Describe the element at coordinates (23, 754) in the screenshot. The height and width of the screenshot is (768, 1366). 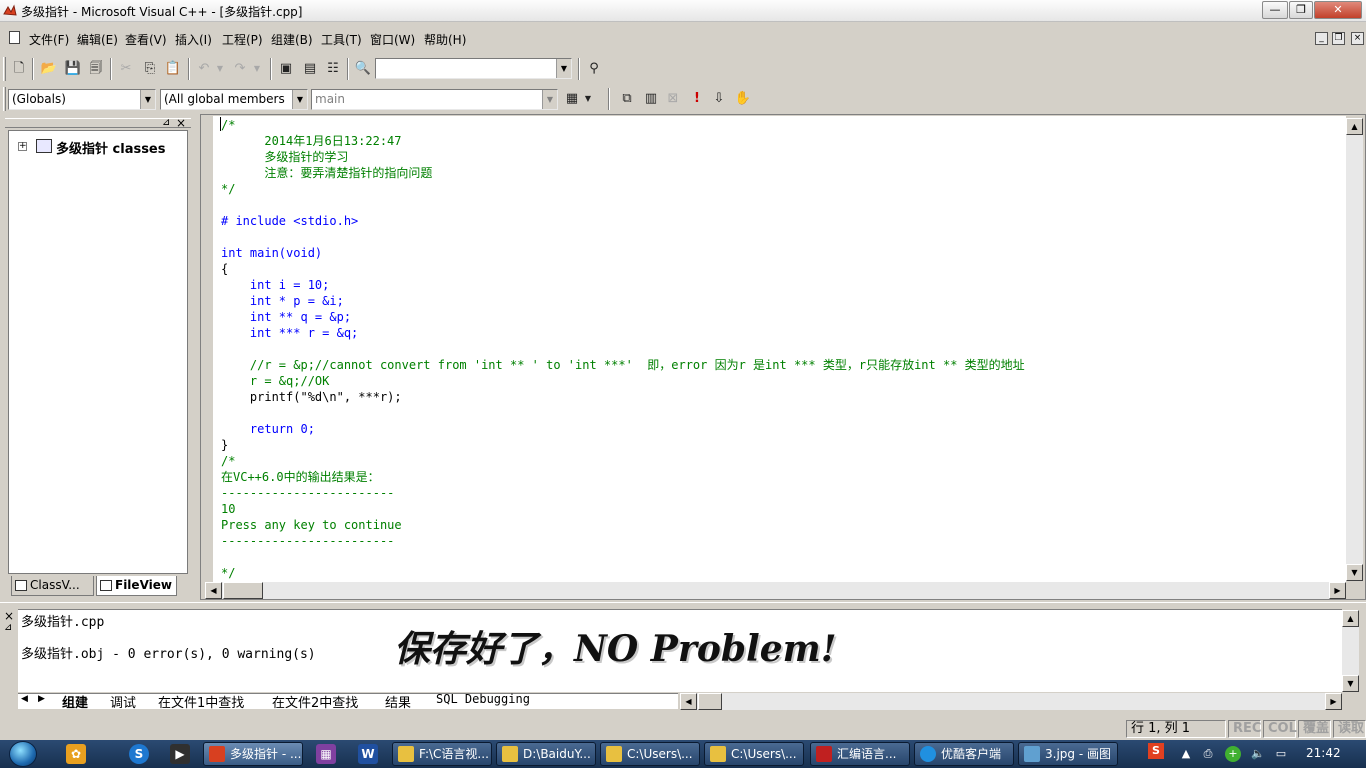
I see `start-button` at that location.